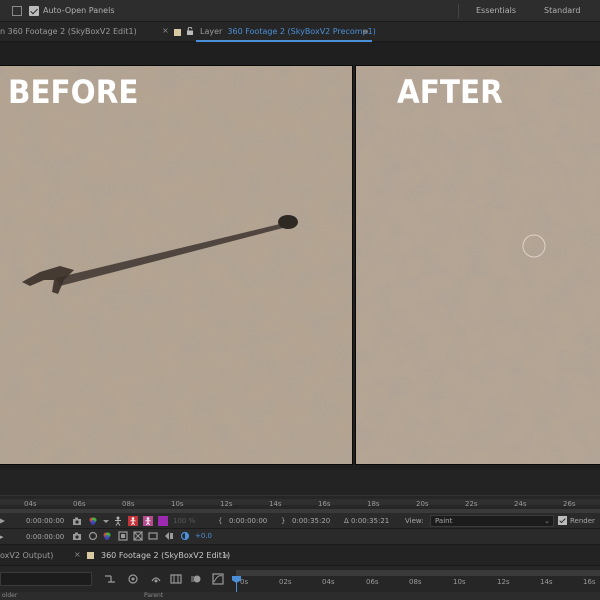 This screenshot has height=600, width=600. Describe the element at coordinates (311, 521) in the screenshot. I see `out-point-time: 0:00:35:20` at that location.